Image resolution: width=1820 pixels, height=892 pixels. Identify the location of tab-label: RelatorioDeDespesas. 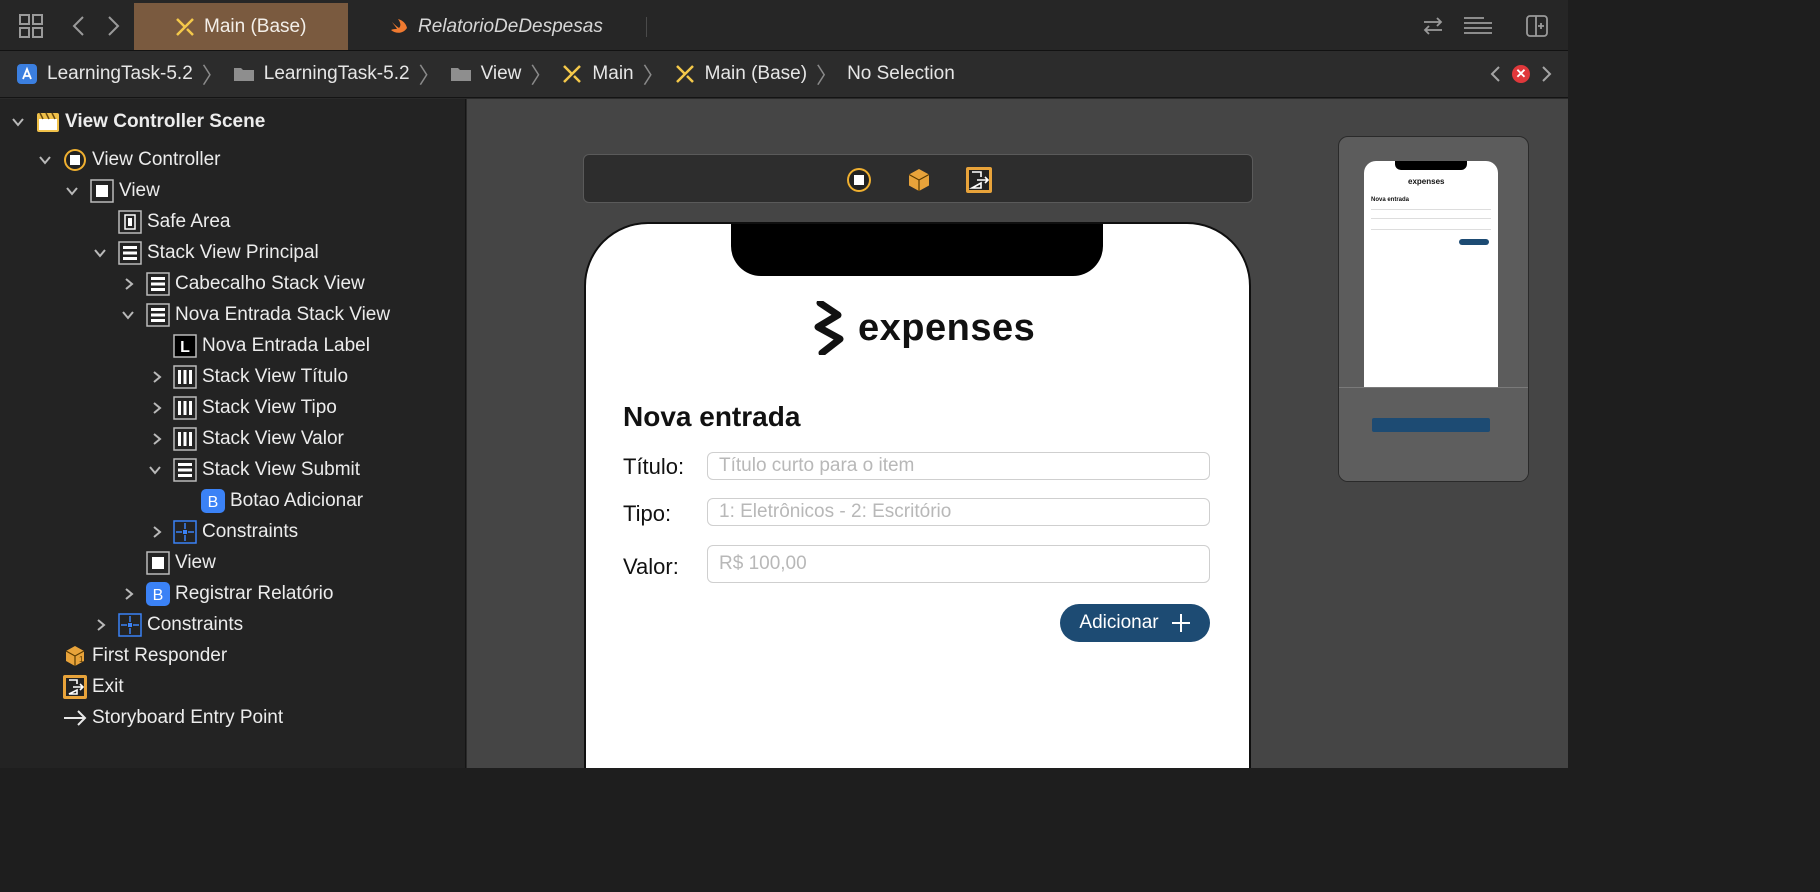
(510, 26).